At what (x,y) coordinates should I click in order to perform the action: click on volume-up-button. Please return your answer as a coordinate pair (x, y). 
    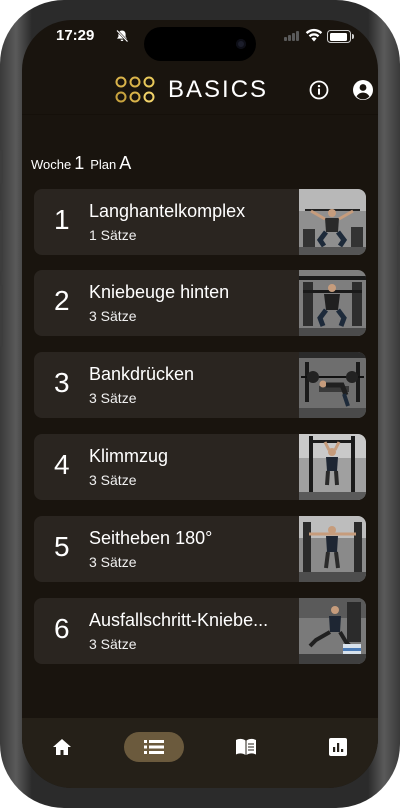
    Looking at the image, I should click on (1, 241).